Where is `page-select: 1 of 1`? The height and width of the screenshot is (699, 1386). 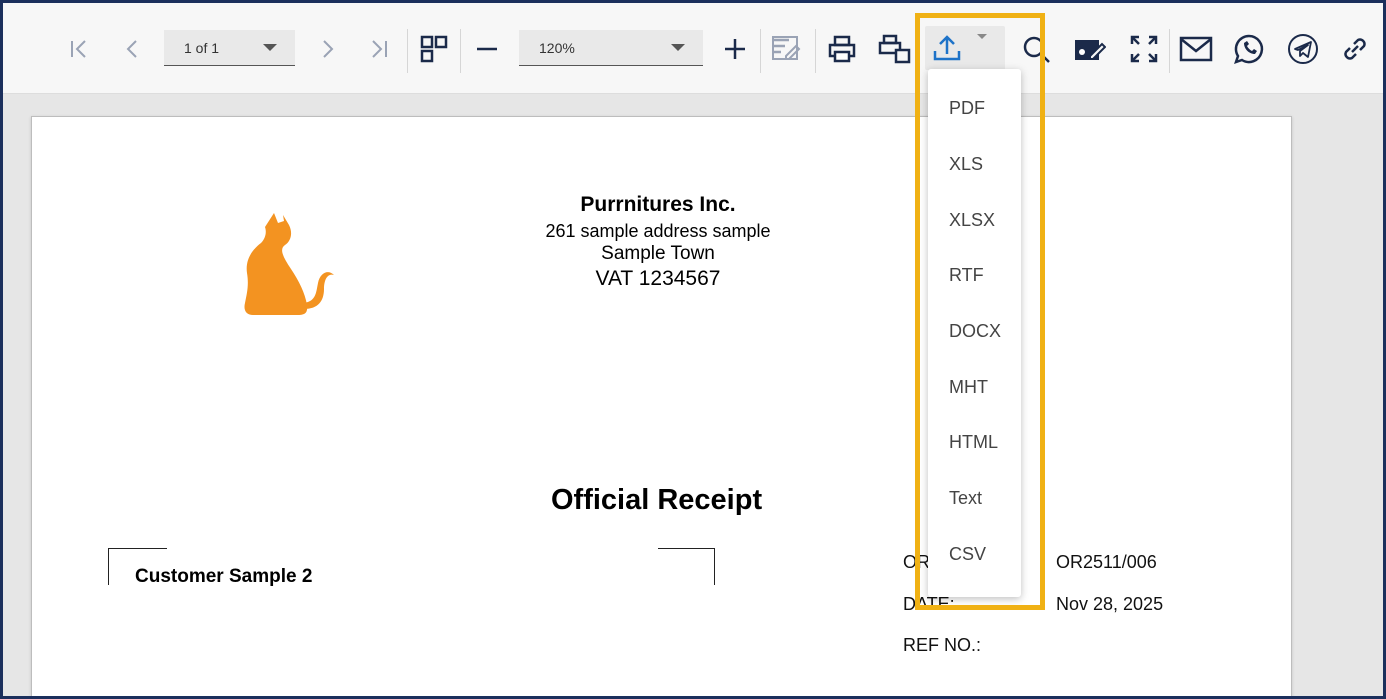 page-select: 1 of 1 is located at coordinates (229, 48).